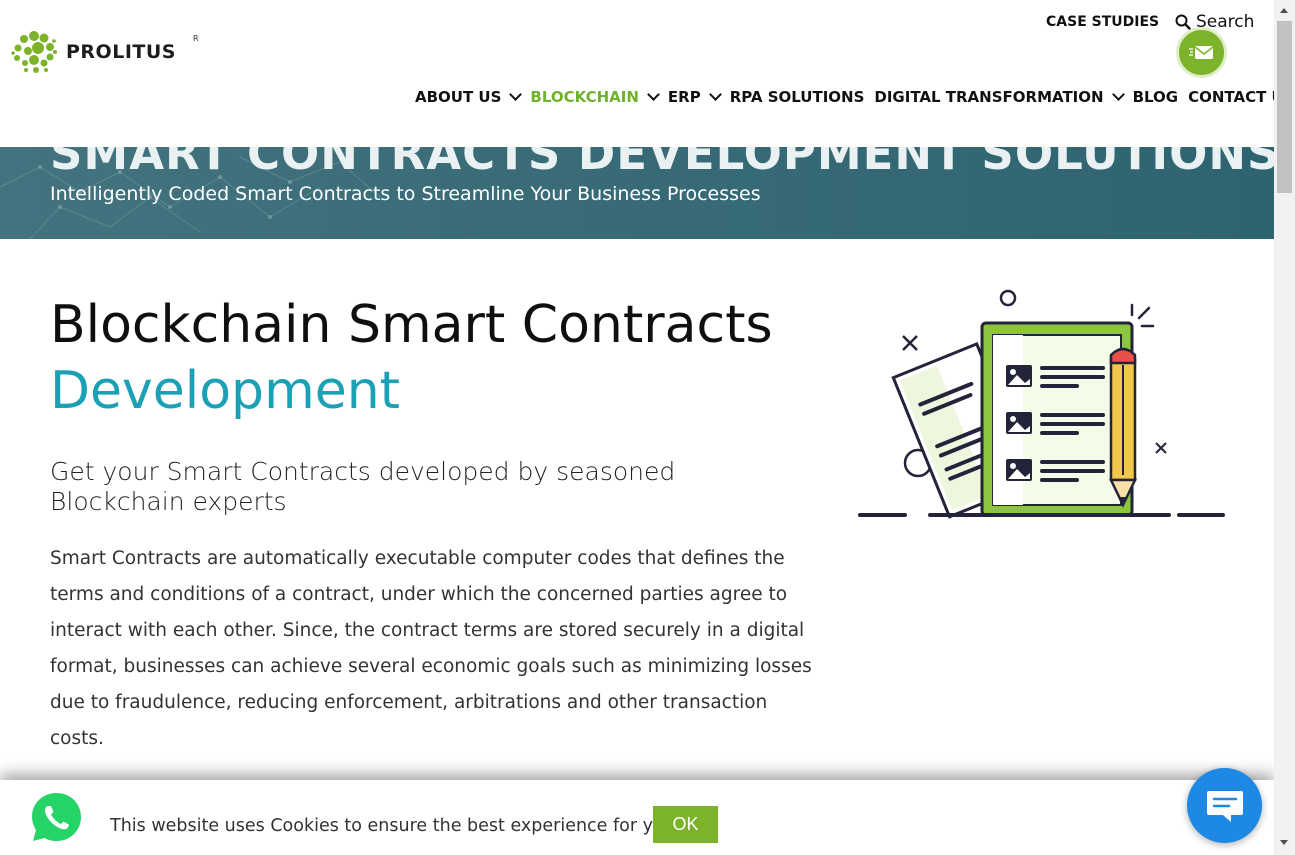 Image resolution: width=1295 pixels, height=855 pixels. I want to click on mail-icon, so click(1200, 52).